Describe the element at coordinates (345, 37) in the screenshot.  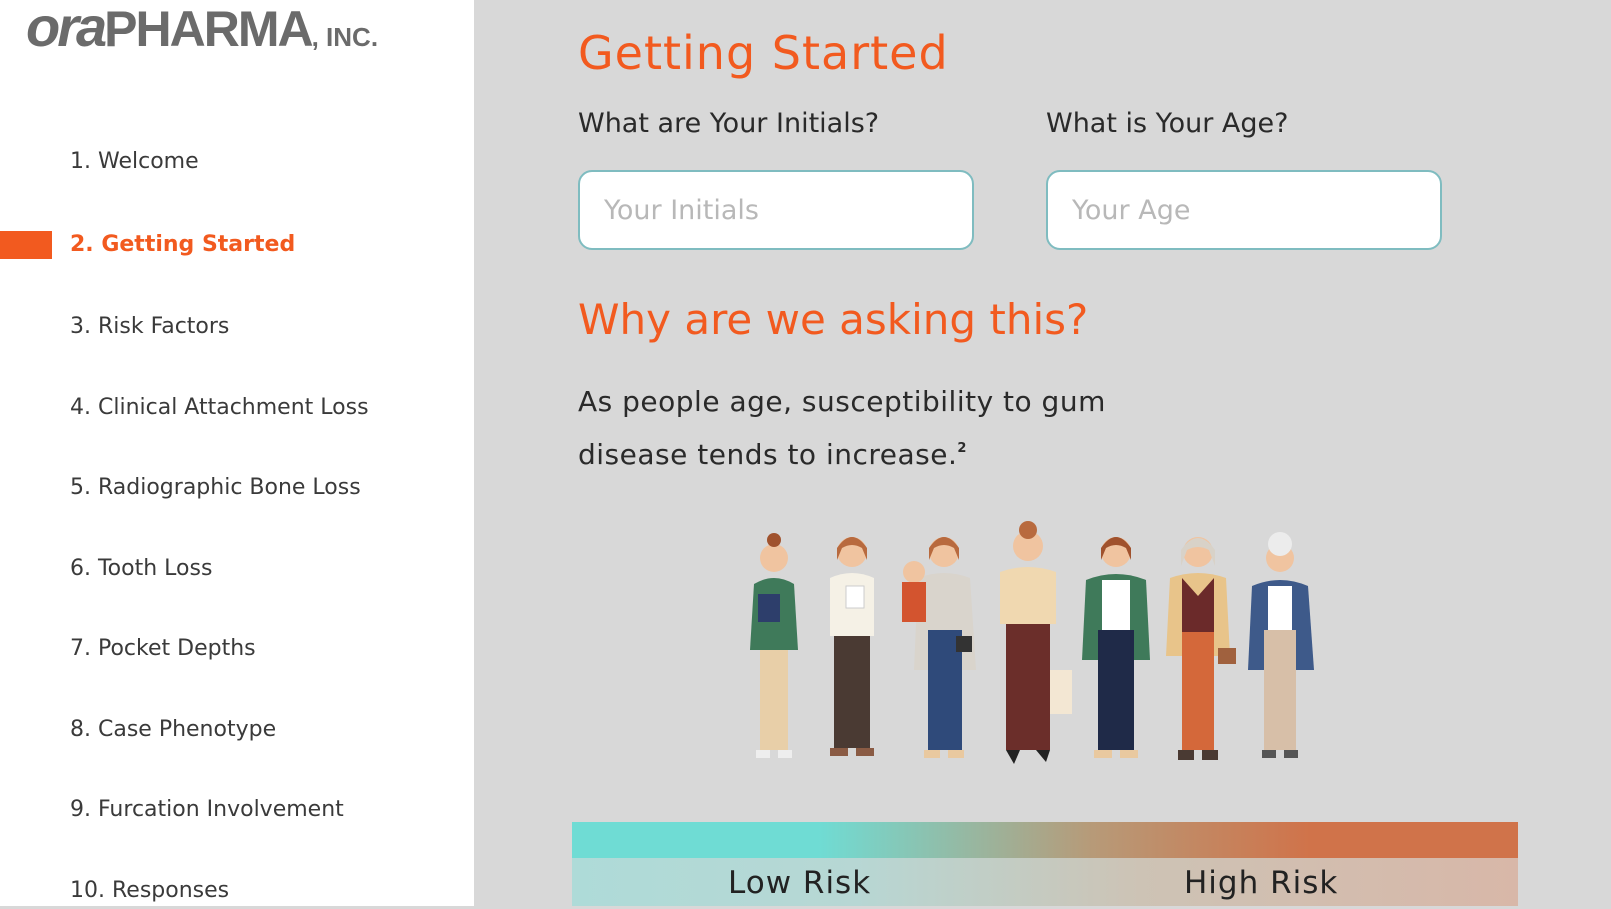
I see `logo-inc: , INC.` at that location.